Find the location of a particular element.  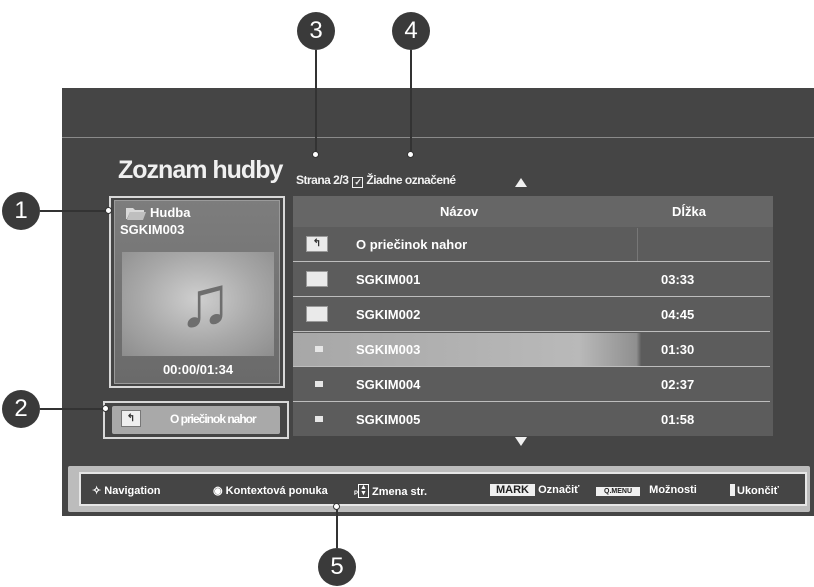

qmenu-key: Q.MENU is located at coordinates (618, 491).